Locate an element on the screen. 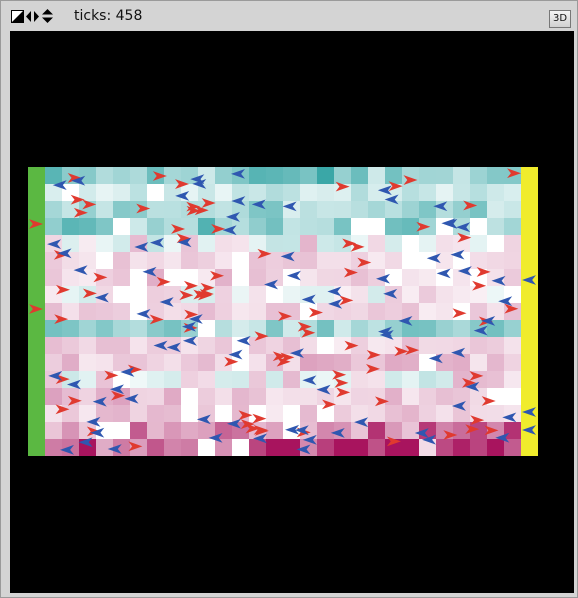 This screenshot has width=578, height=598. view-3d-button: 3D is located at coordinates (560, 19).